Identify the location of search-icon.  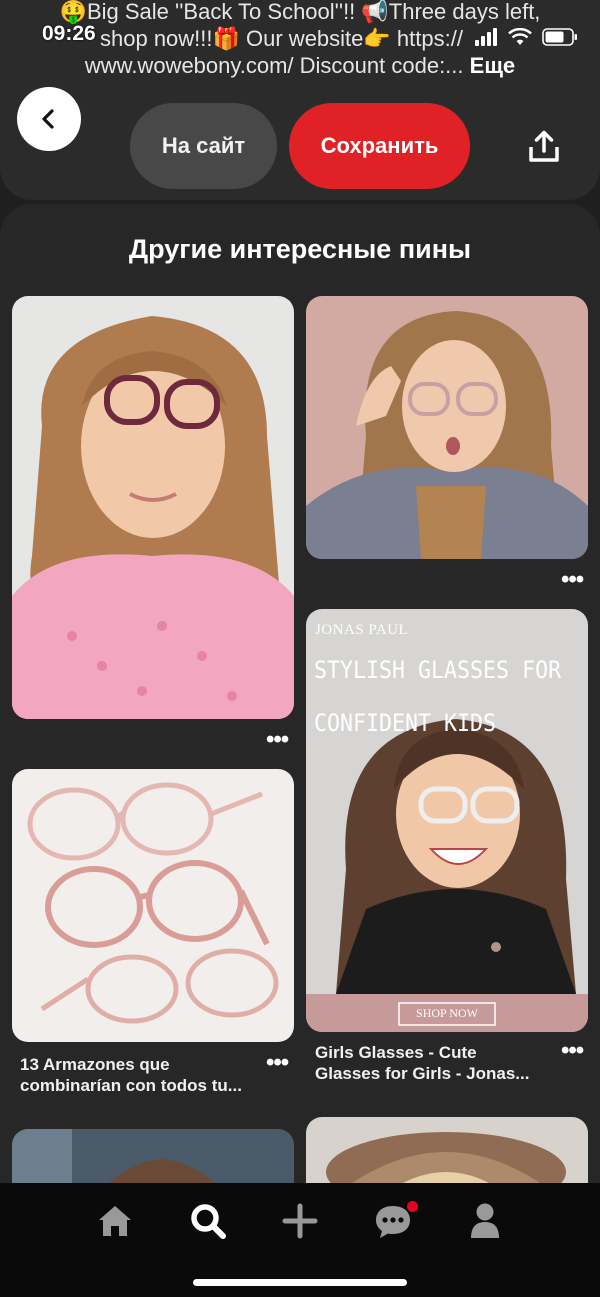
(208, 1221).